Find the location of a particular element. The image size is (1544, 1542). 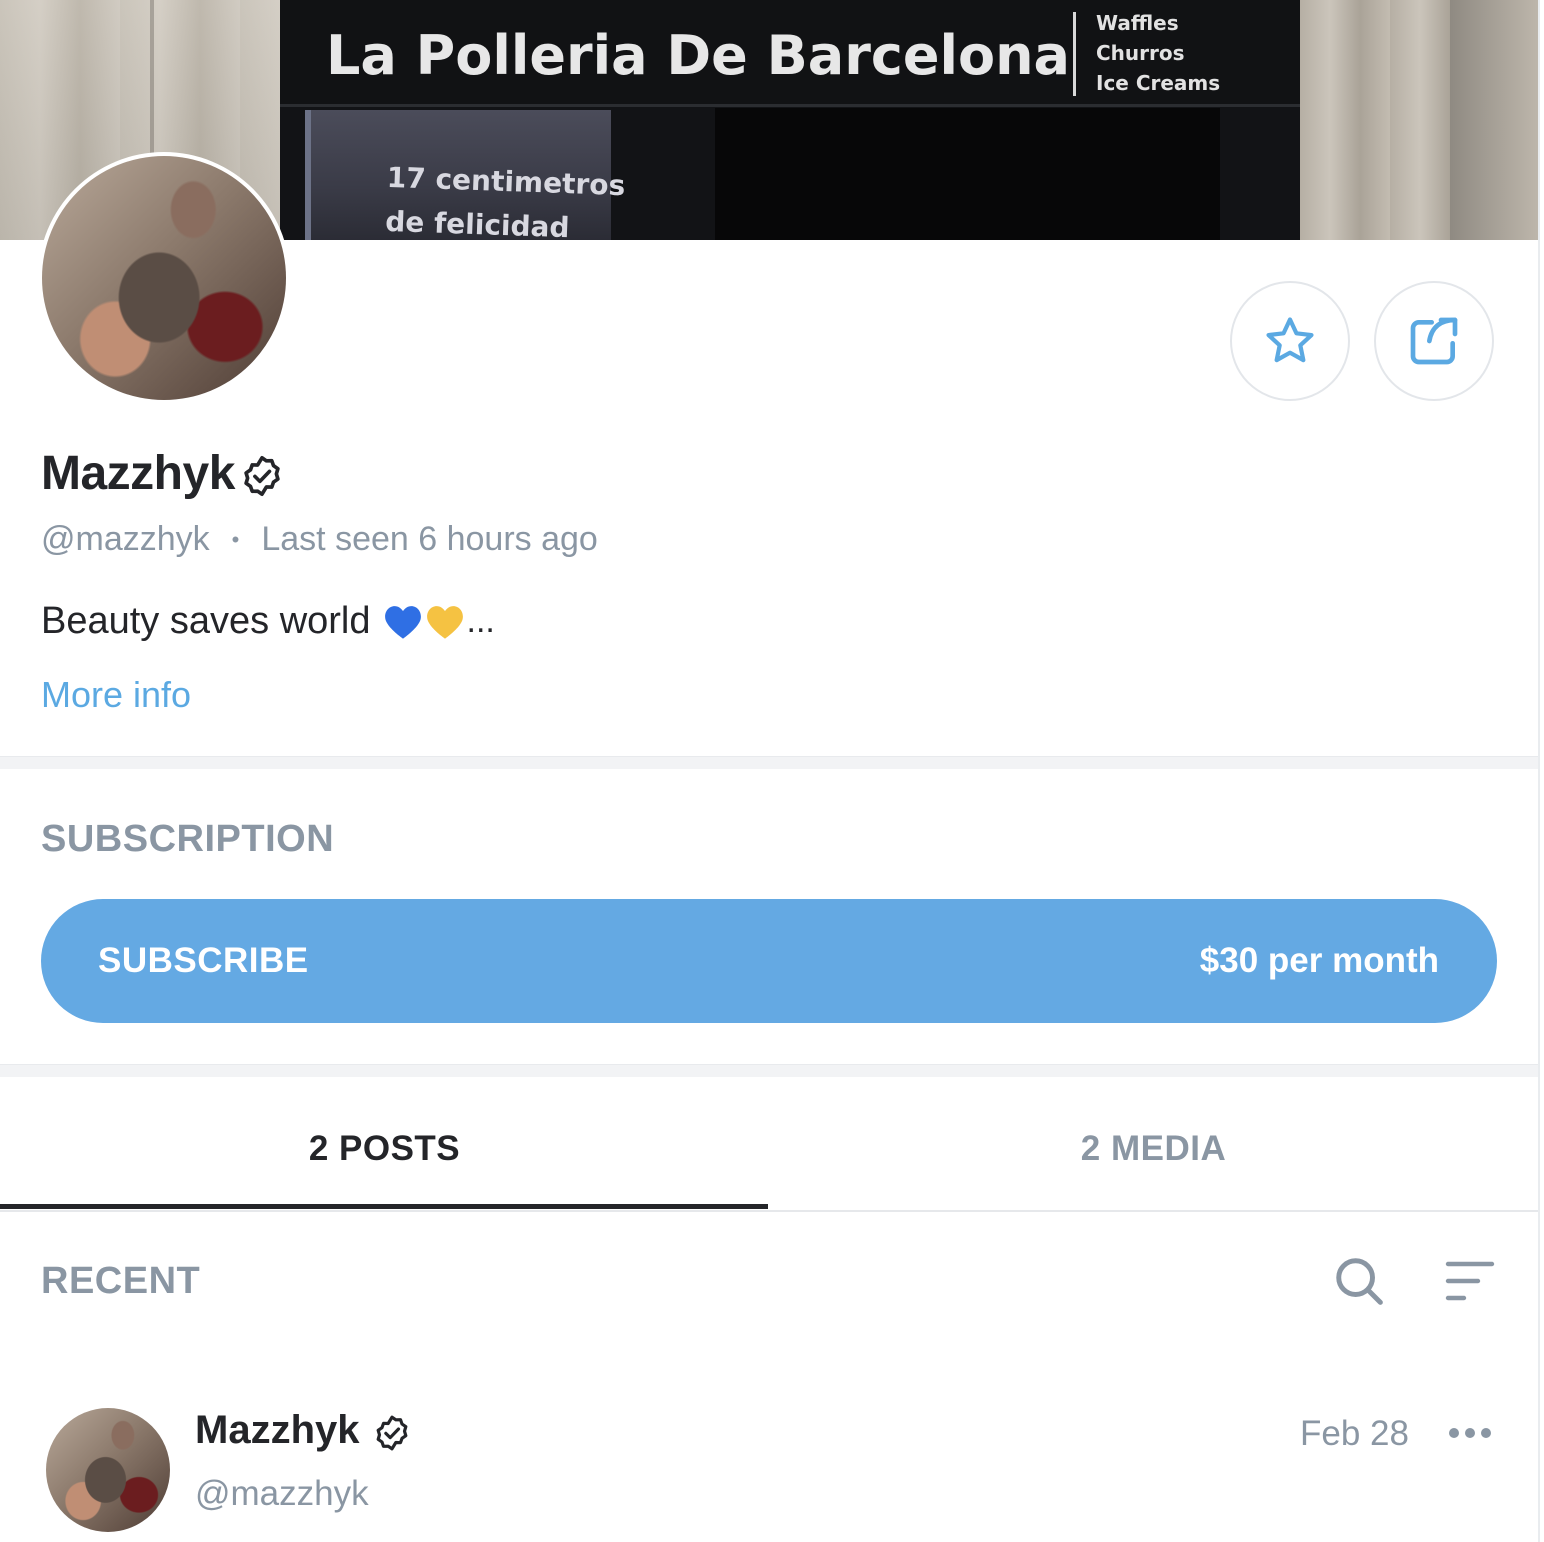

active-tab-indicator is located at coordinates (384, 1206).